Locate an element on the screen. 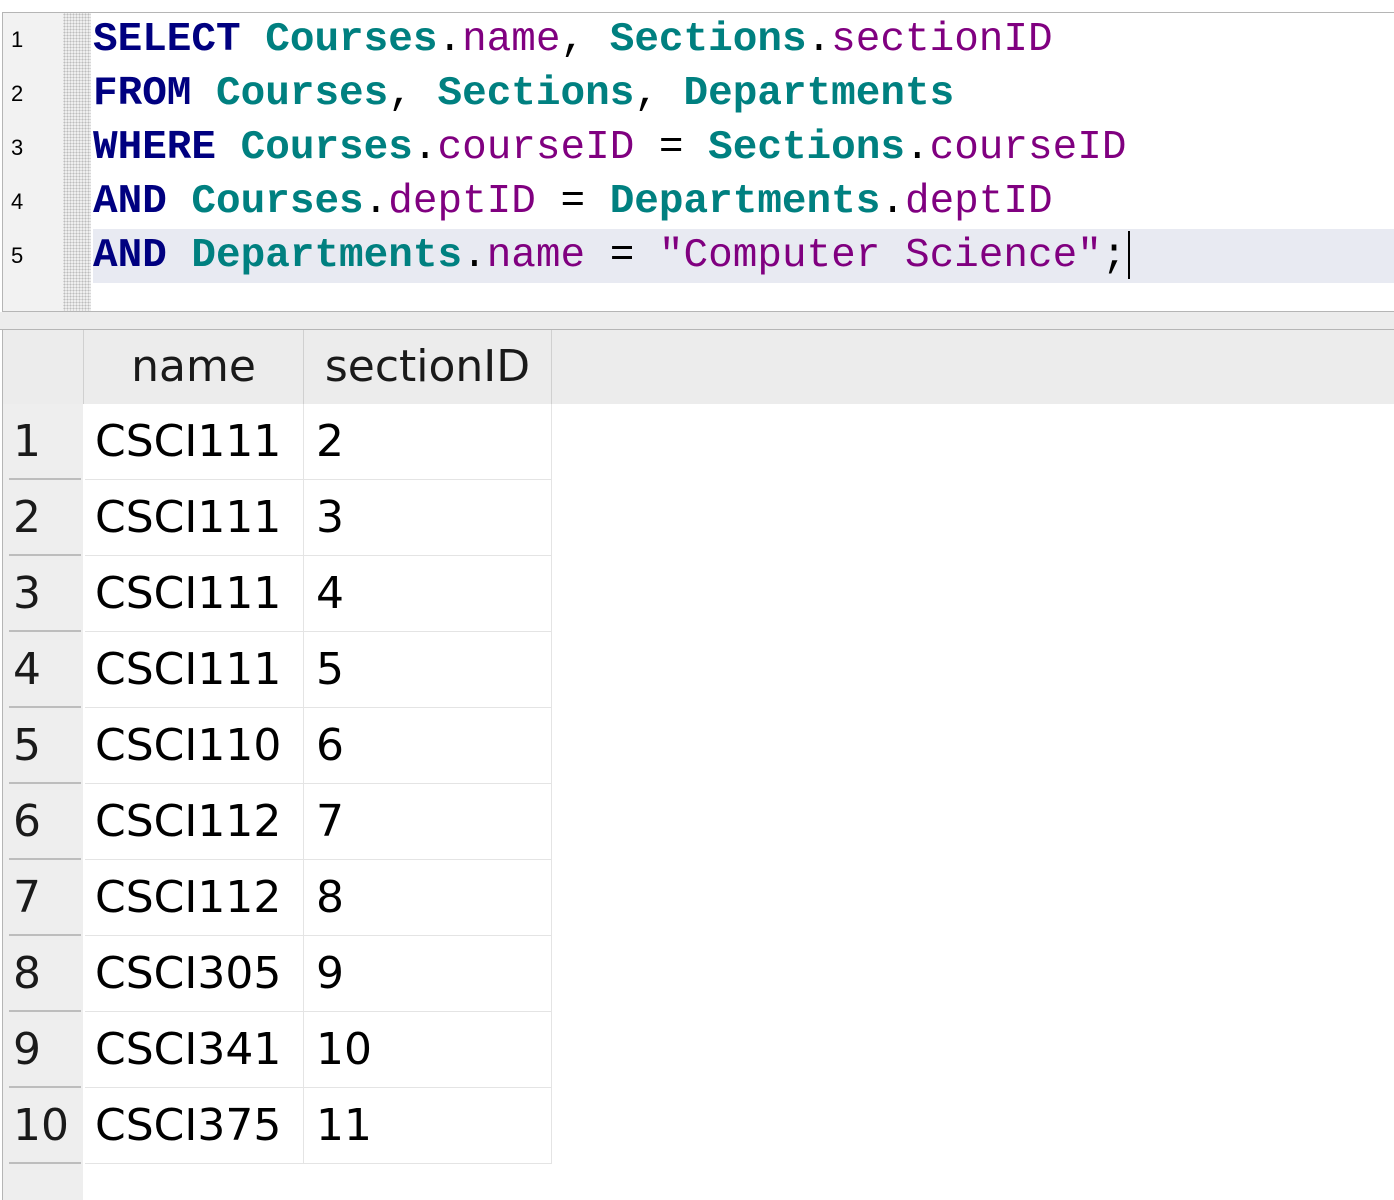  line-number: 5 is located at coordinates (17, 255).